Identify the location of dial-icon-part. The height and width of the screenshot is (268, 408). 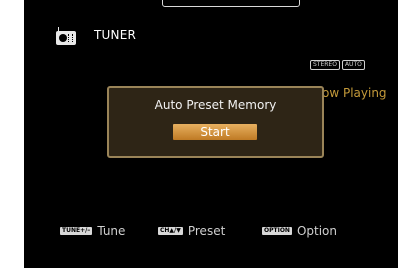
(70, 38).